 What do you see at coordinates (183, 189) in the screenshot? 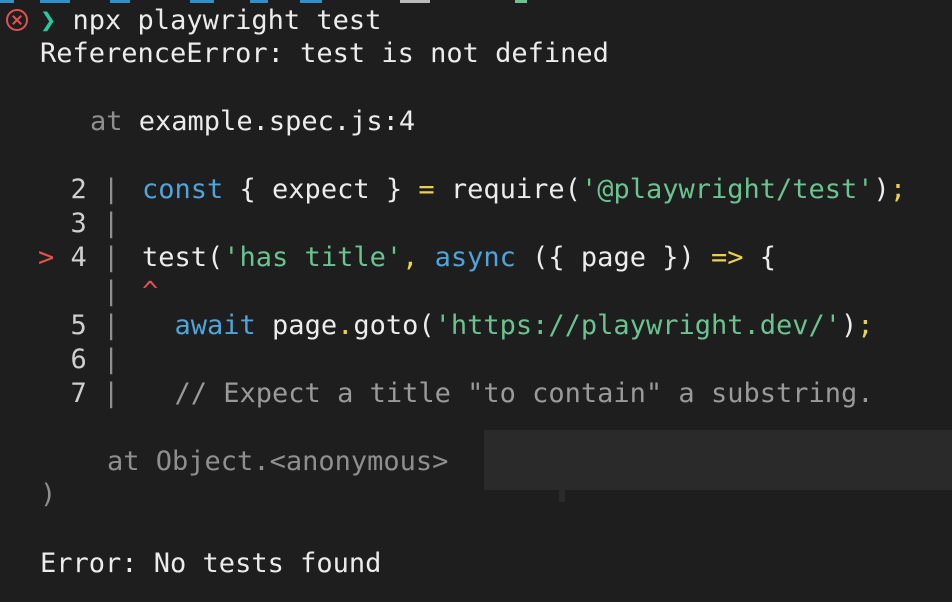
I see `code-token-keyword: const` at bounding box center [183, 189].